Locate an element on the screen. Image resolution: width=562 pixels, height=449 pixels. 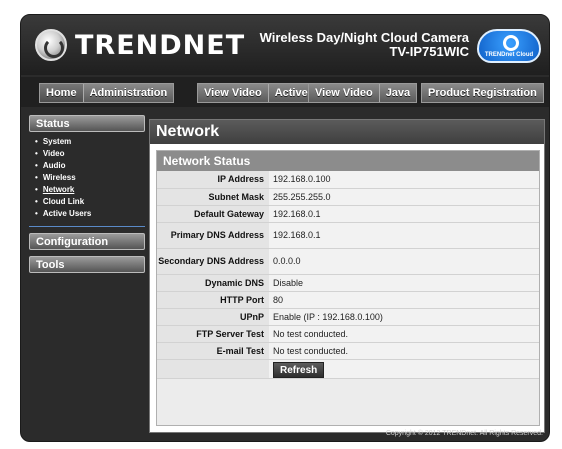
sidebar-item-label: Wireless is located at coordinates (59, 177).